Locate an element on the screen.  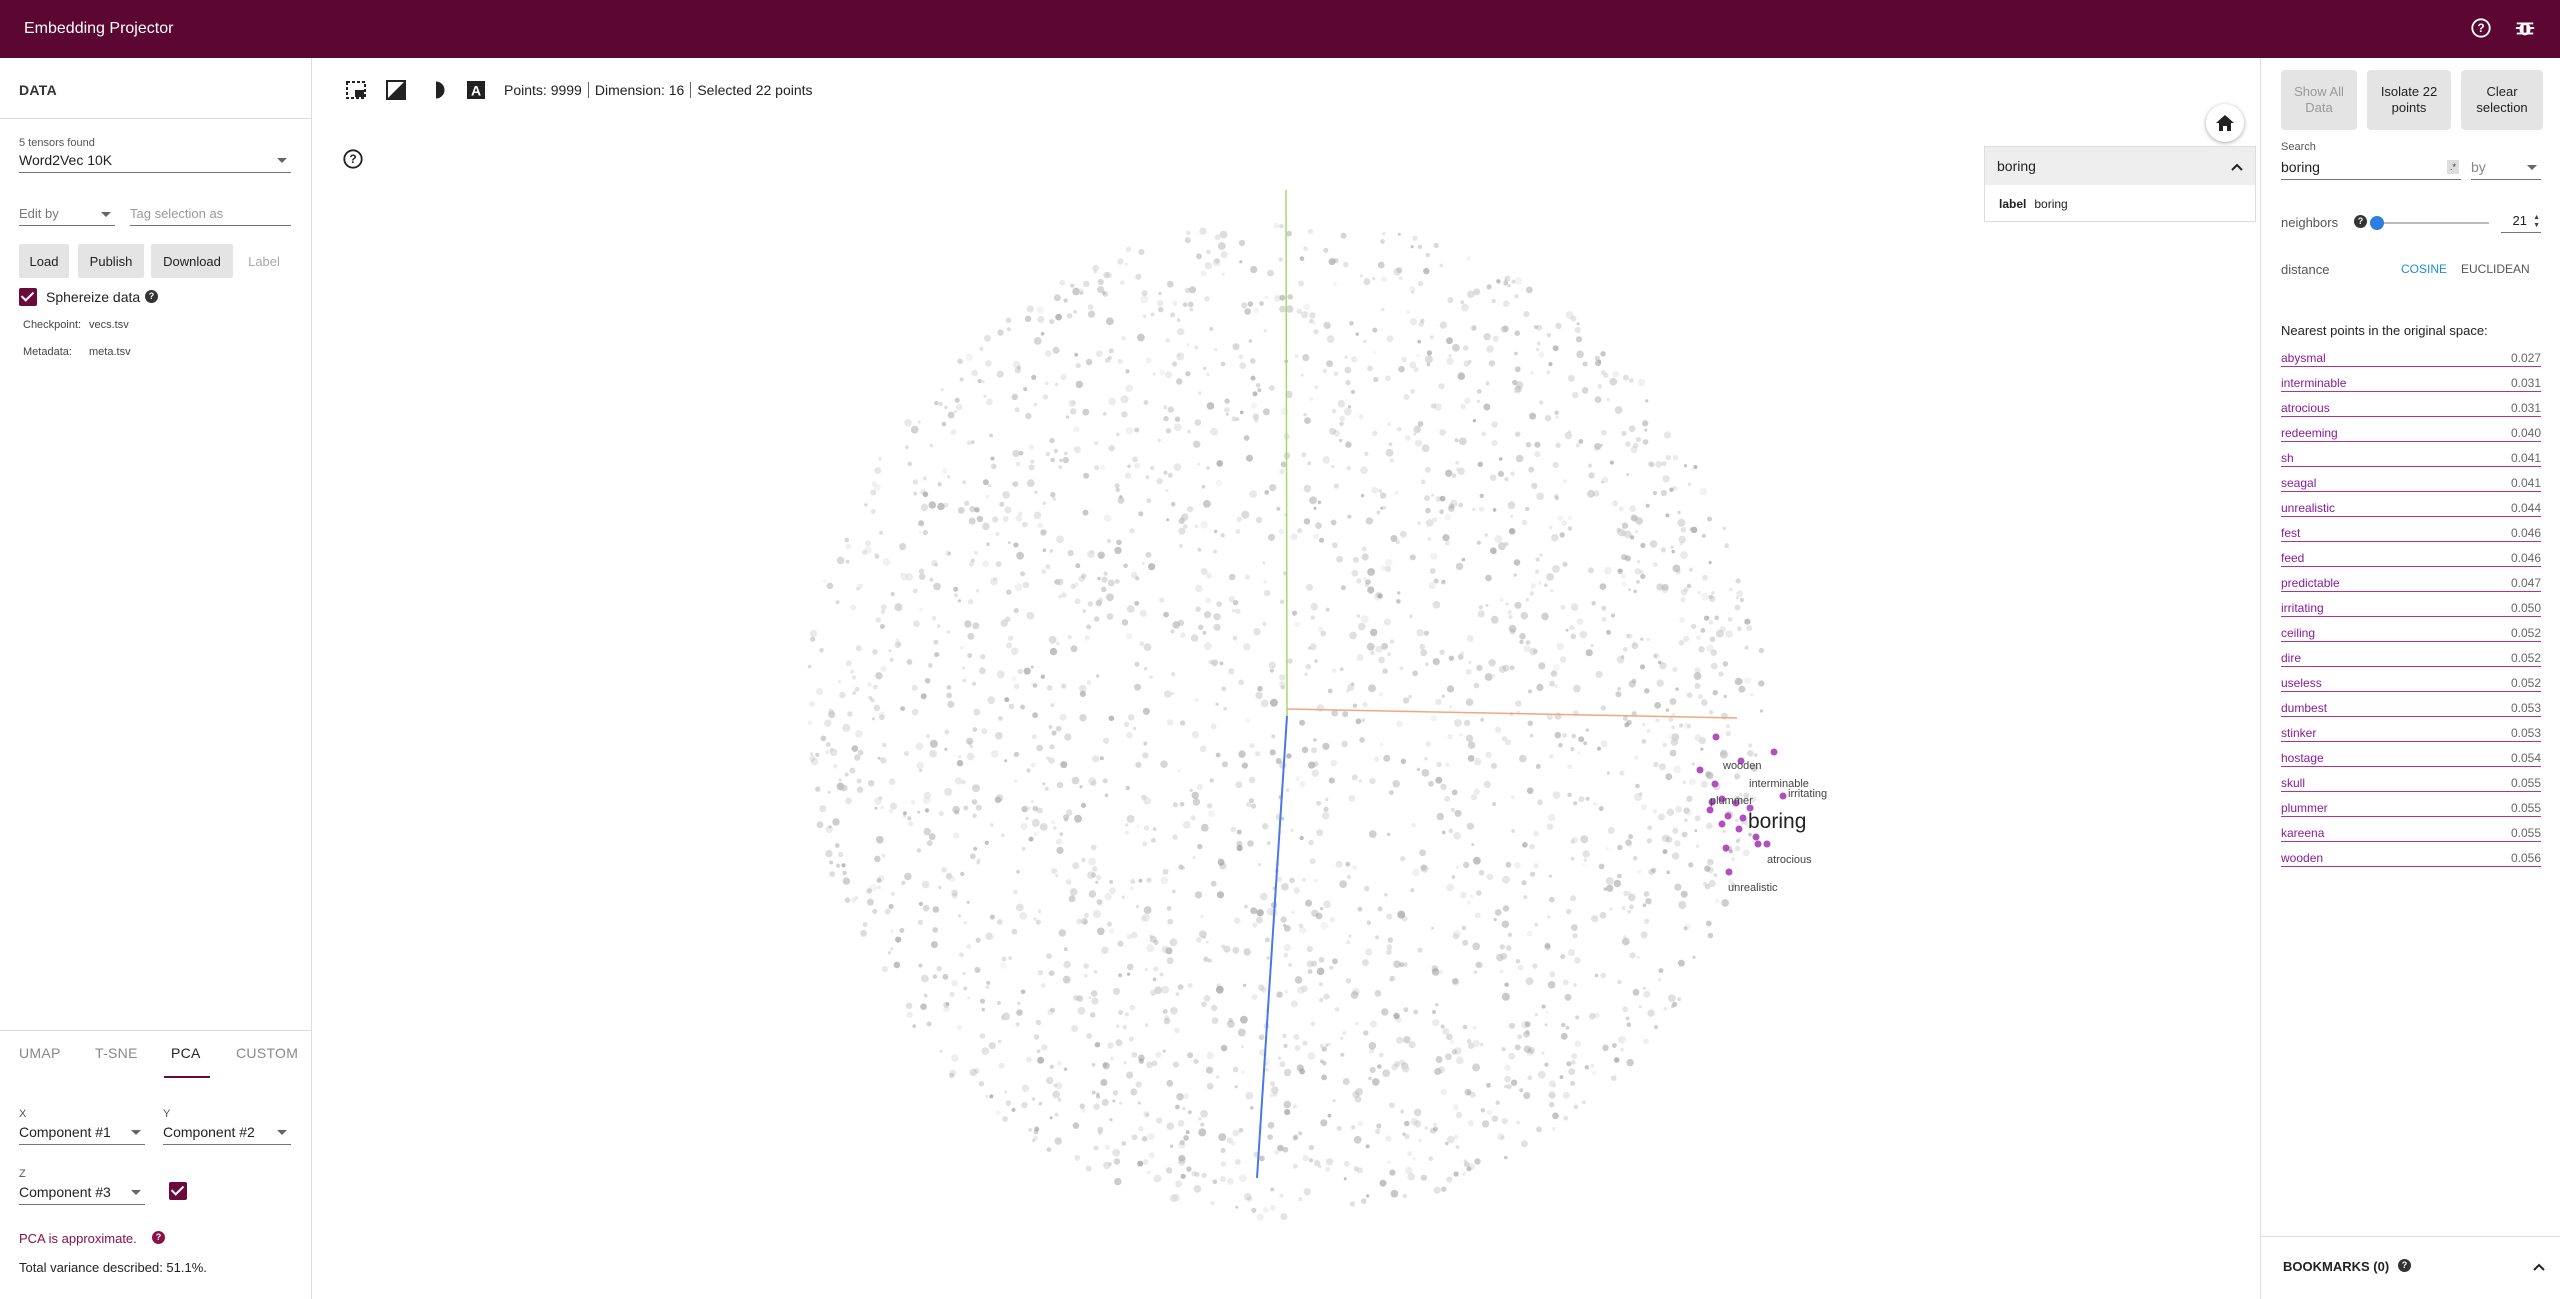
nearest-point-row: atrocious 0.031 is located at coordinates (2411, 408).